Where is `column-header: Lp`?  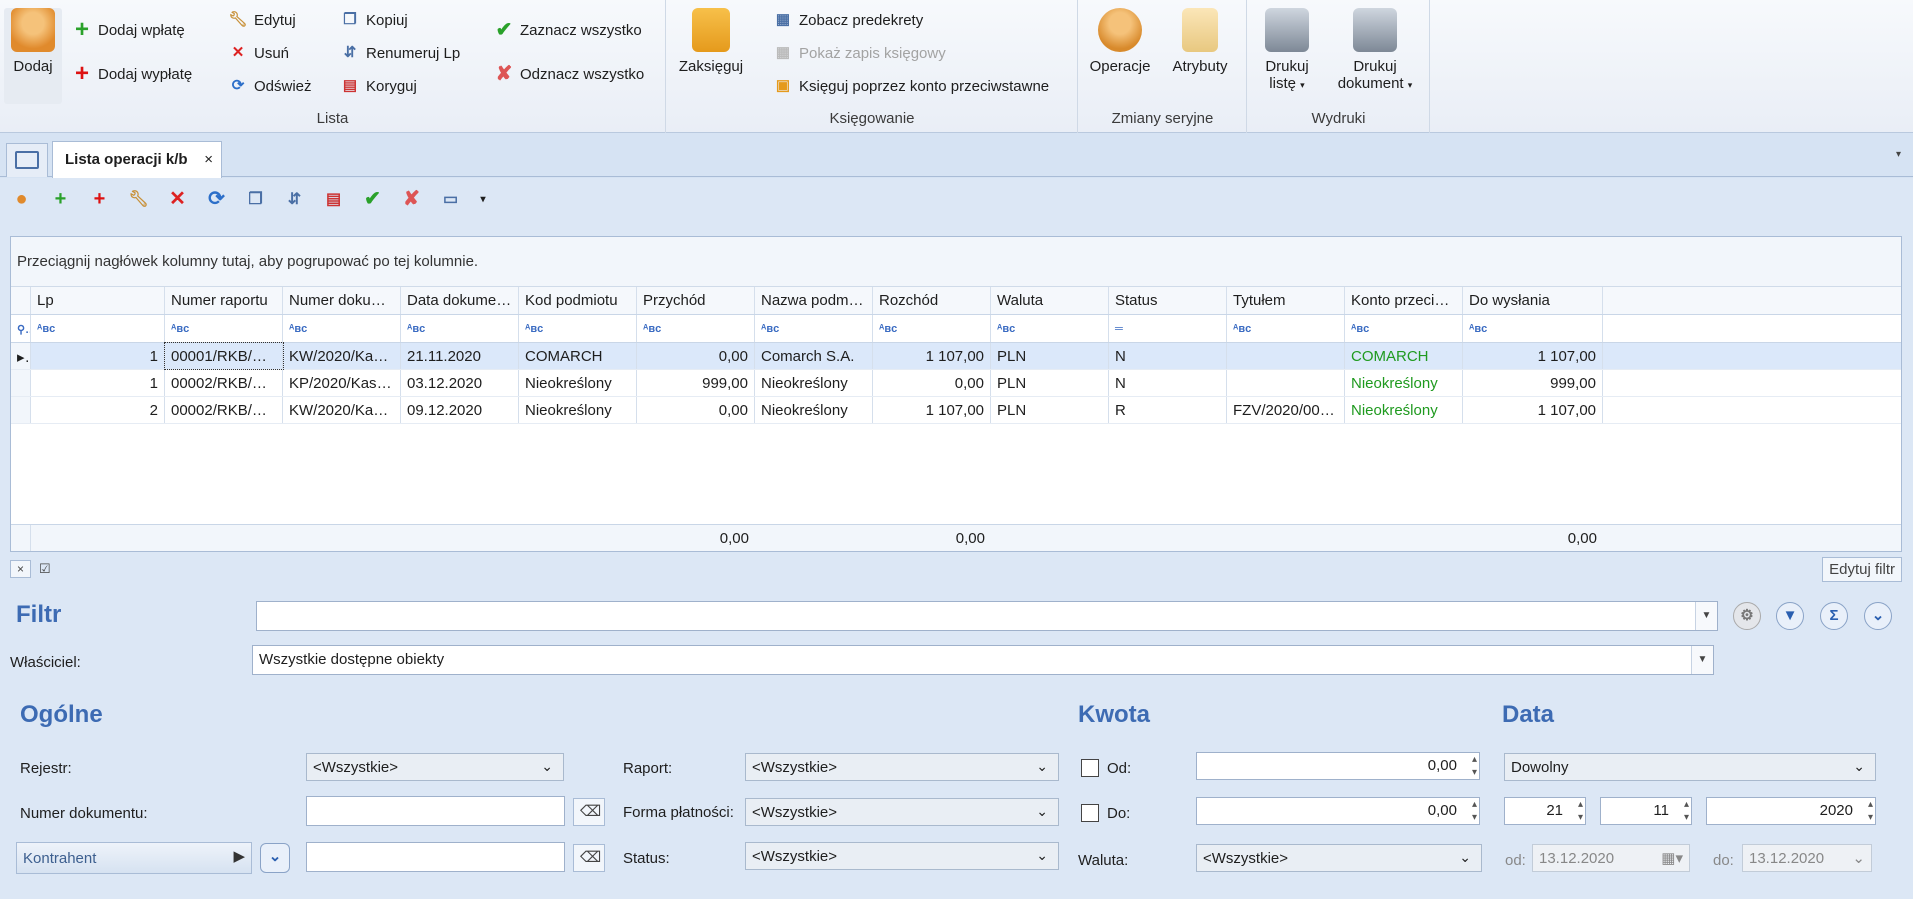
column-header: Lp is located at coordinates (98, 300).